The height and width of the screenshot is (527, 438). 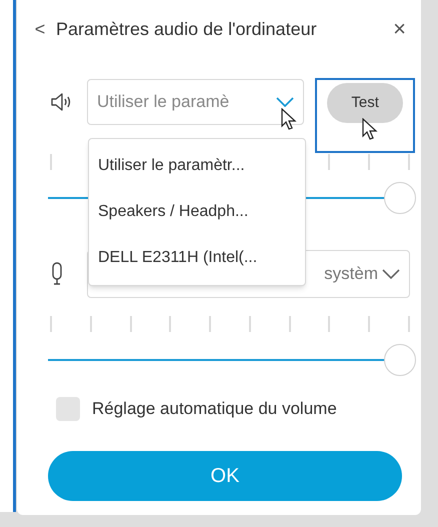 What do you see at coordinates (163, 102) in the screenshot?
I see `select-value: Utiliser le paramè` at bounding box center [163, 102].